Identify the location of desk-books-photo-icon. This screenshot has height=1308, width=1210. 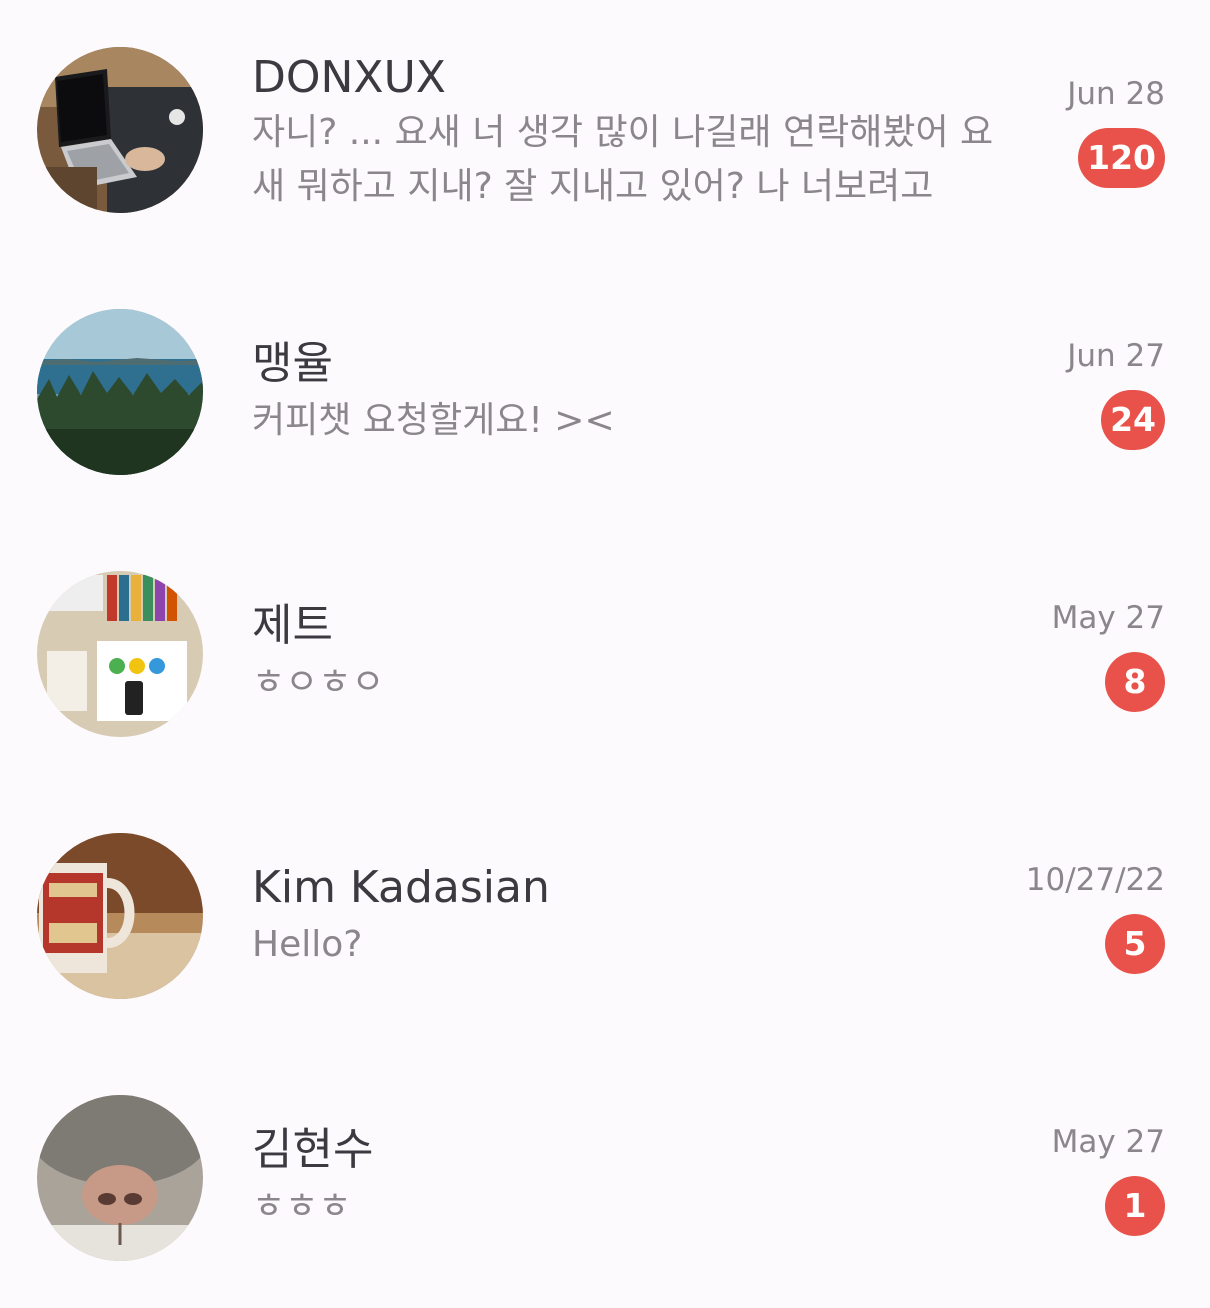
(120, 654).